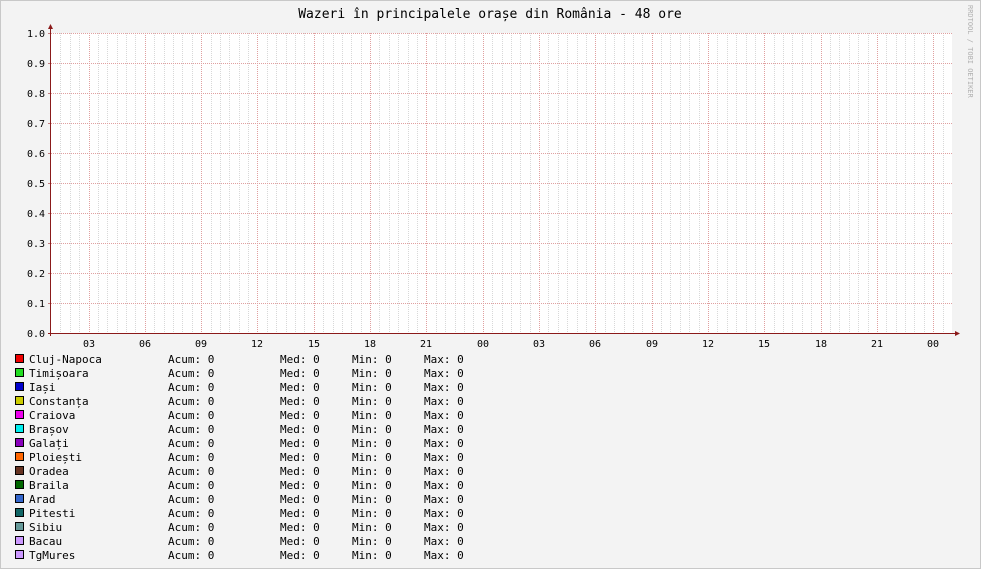 Image resolution: width=981 pixels, height=569 pixels. What do you see at coordinates (45, 541) in the screenshot?
I see `legend-series-name: Bacau` at bounding box center [45, 541].